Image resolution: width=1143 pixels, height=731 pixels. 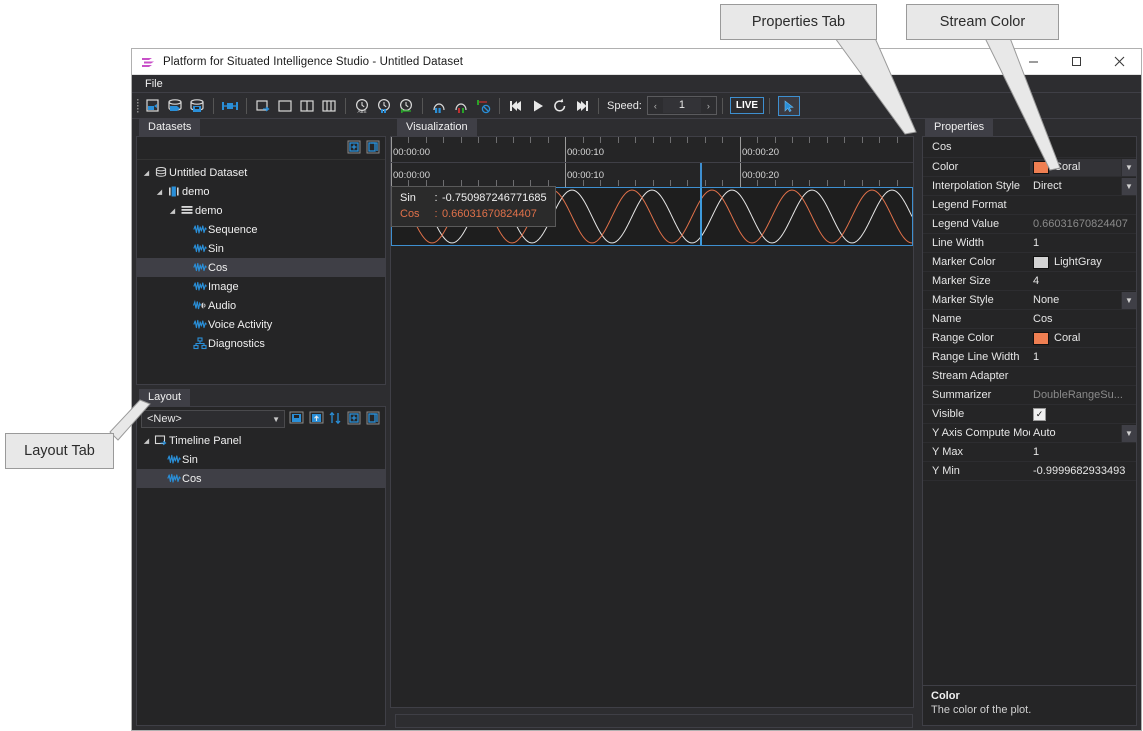 I want to click on callout-label: Properties Tab, so click(x=798, y=22).